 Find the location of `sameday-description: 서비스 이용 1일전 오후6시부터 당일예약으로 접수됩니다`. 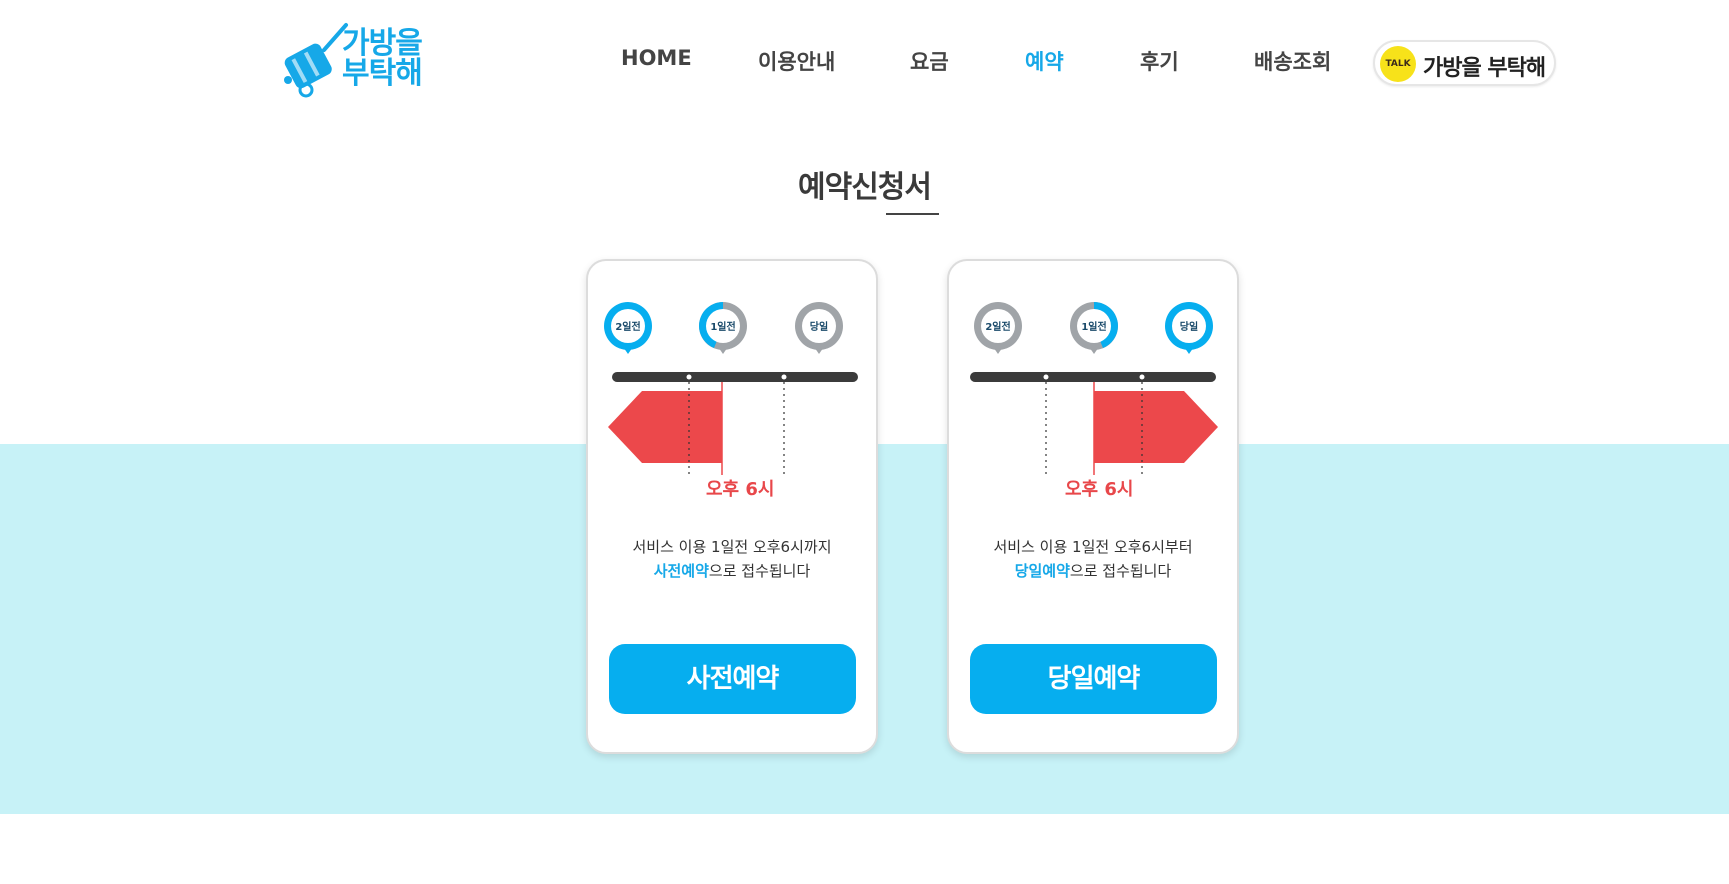

sameday-description: 서비스 이용 1일전 오후6시부터 당일예약으로 접수됩니다 is located at coordinates (1093, 559).